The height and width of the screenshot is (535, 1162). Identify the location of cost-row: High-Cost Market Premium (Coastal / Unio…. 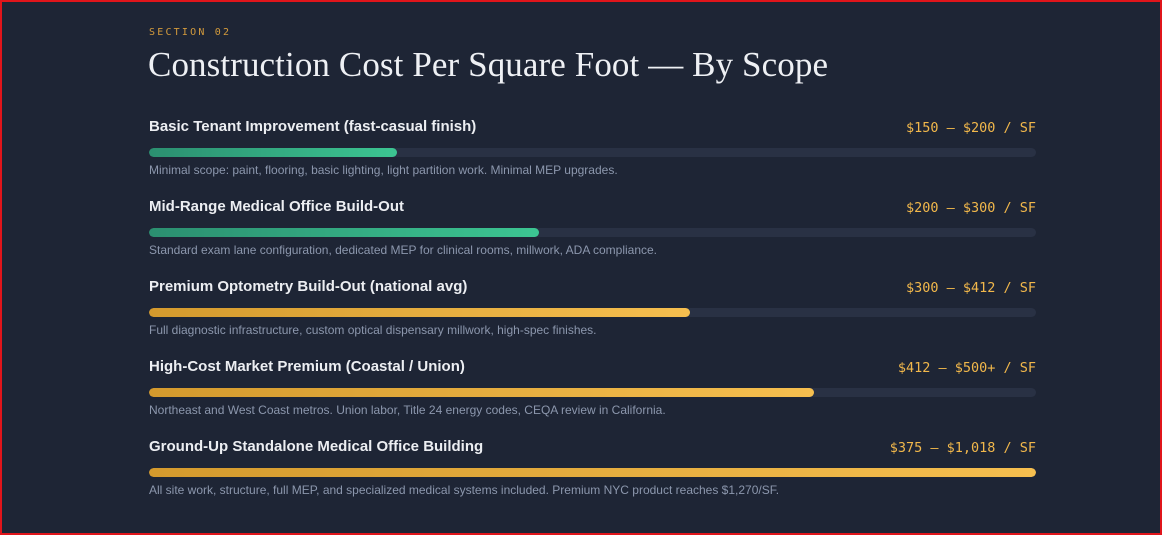
(592, 398).